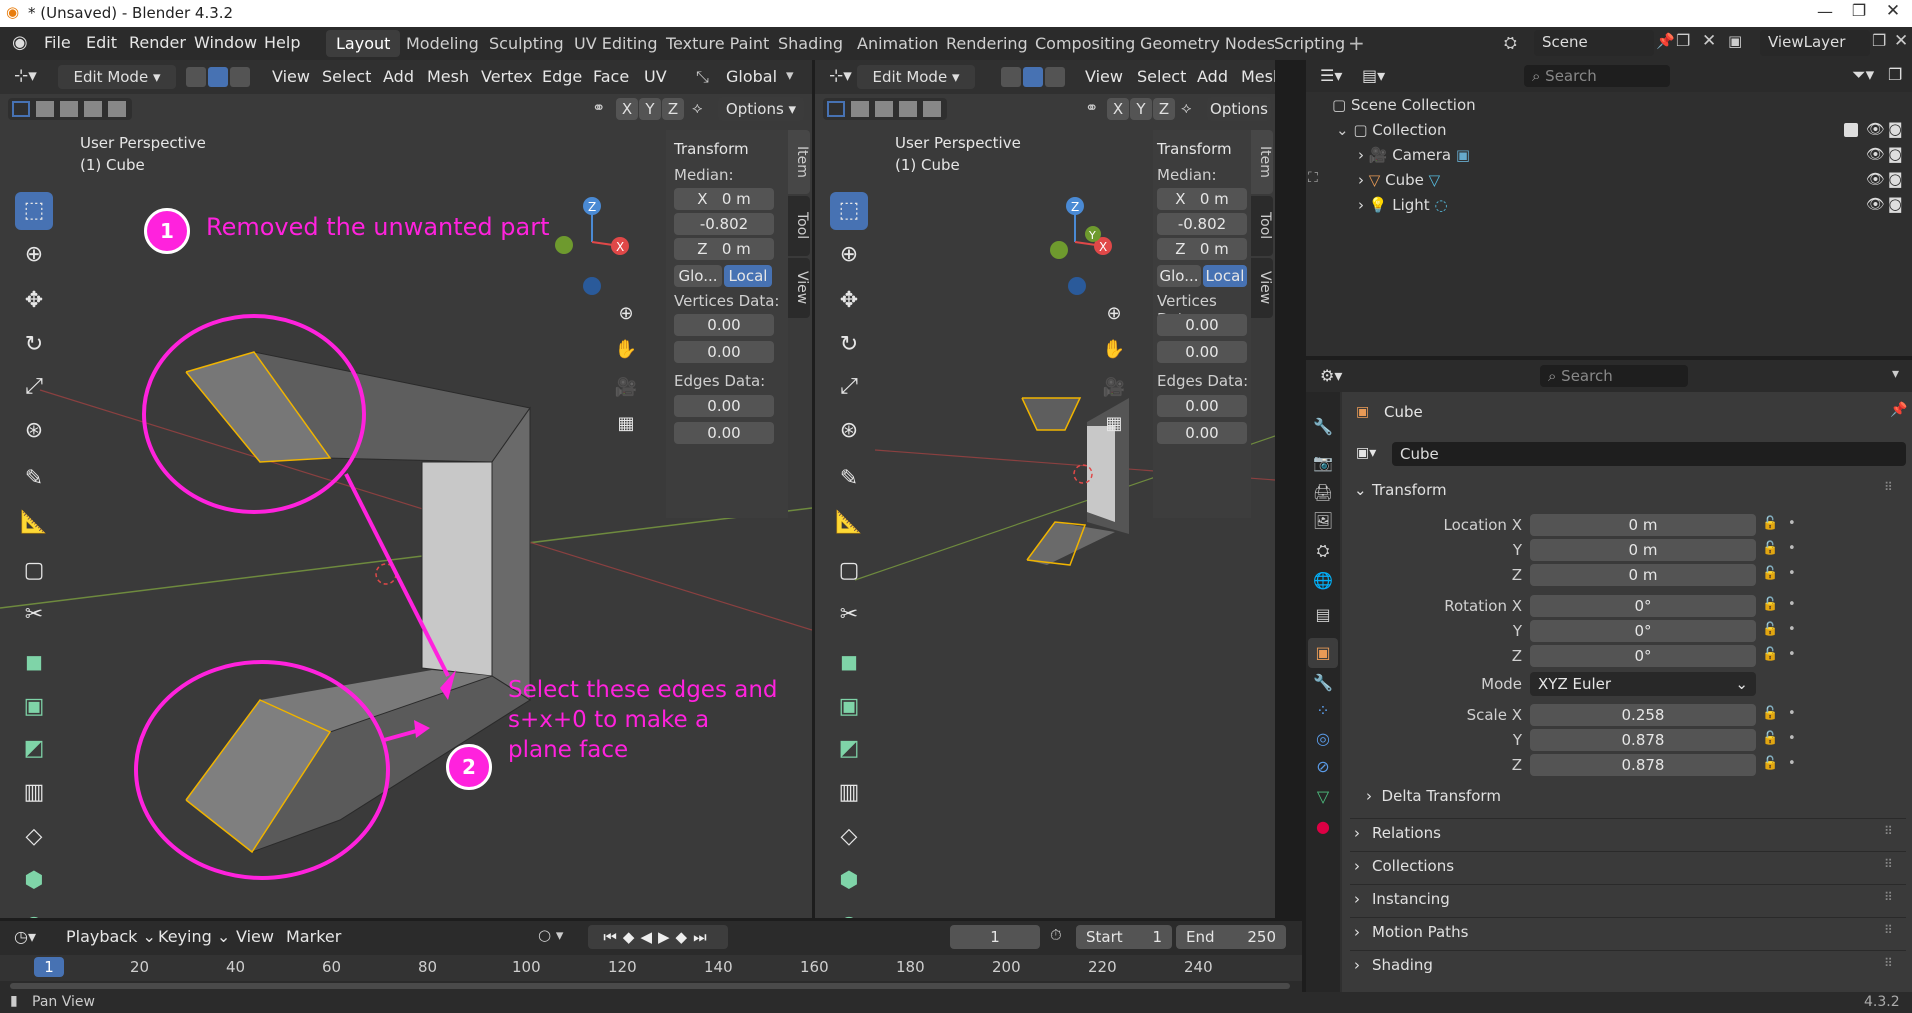 The image size is (1912, 1013). Describe the element at coordinates (849, 211) in the screenshot. I see `select-box-tool-icon: ⬚` at that location.